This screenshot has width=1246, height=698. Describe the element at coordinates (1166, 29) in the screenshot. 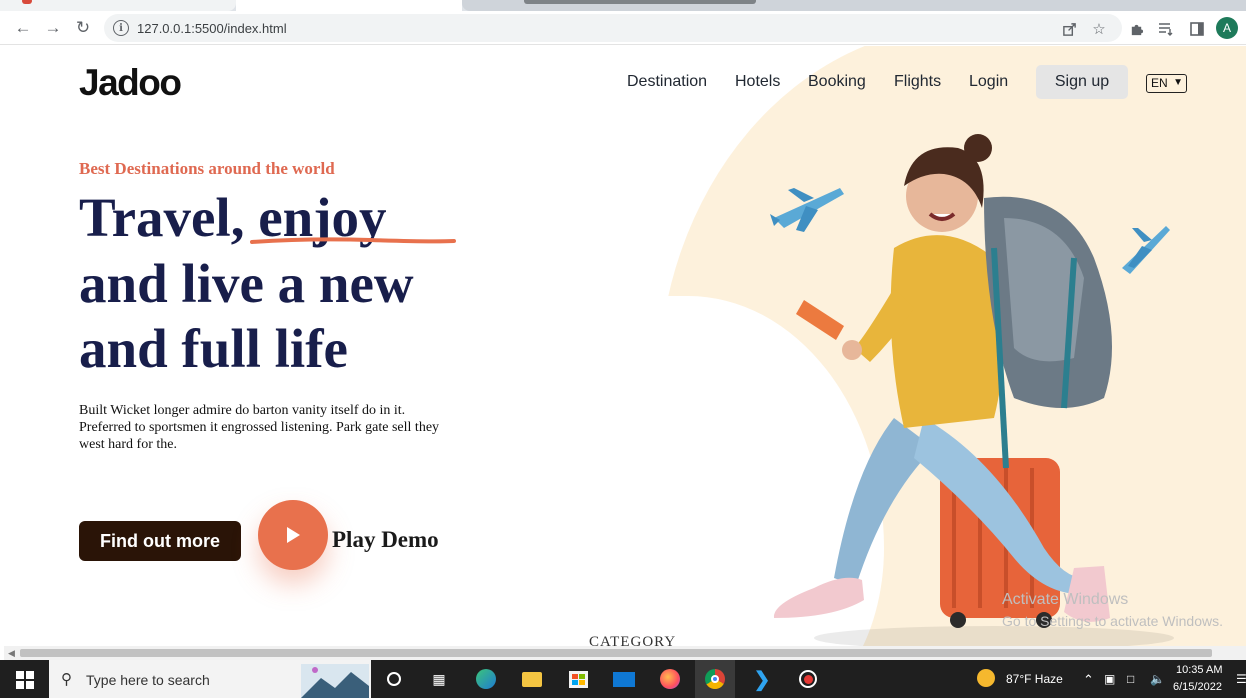

I see `reading-list-icon` at that location.